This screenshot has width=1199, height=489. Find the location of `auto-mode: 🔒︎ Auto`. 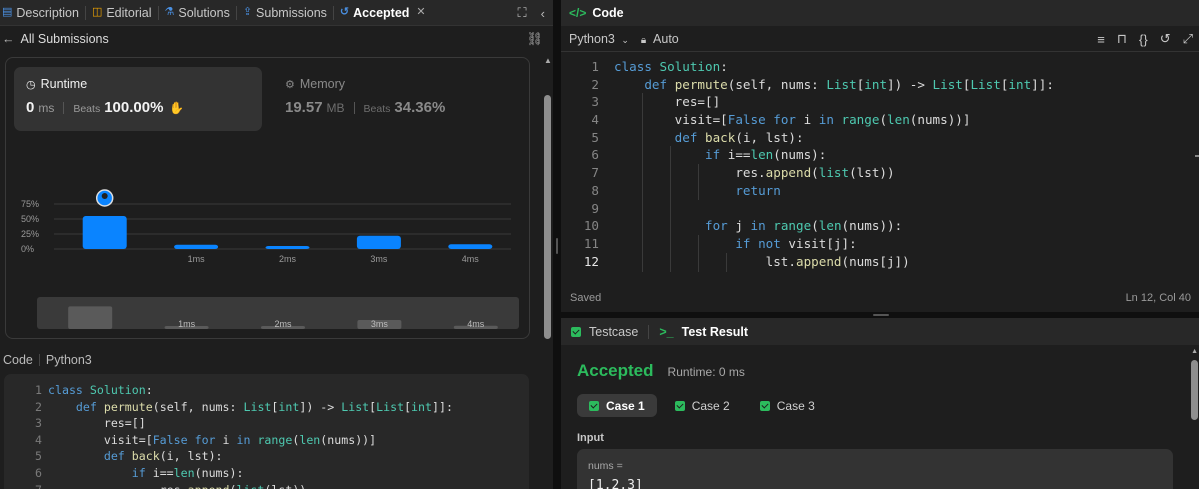

auto-mode: 🔒︎ Auto is located at coordinates (660, 39).